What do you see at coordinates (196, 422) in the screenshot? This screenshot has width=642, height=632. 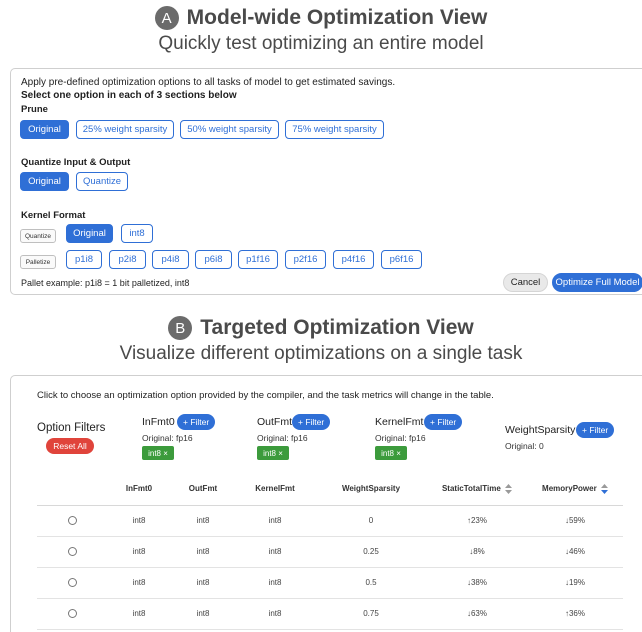 I see `filter-infmt0-add-button: + Filter` at bounding box center [196, 422].